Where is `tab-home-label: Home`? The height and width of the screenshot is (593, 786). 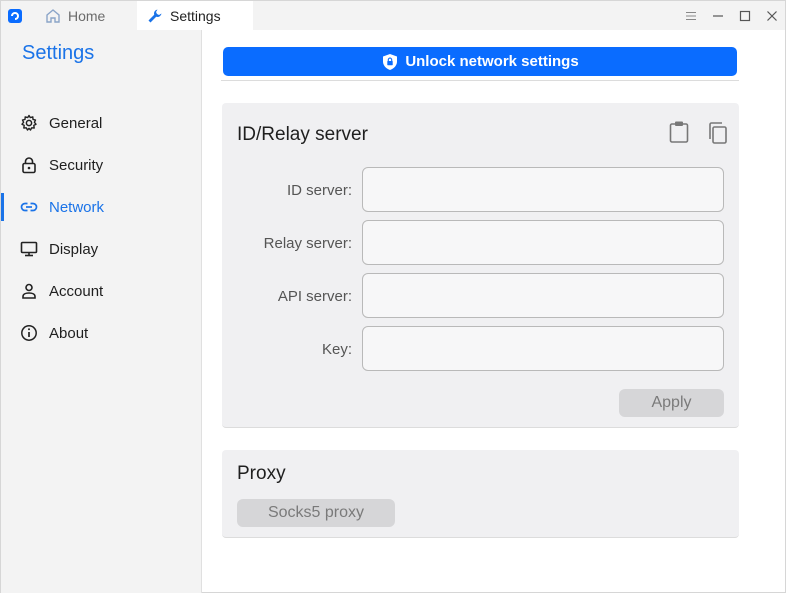 tab-home-label: Home is located at coordinates (87, 15).